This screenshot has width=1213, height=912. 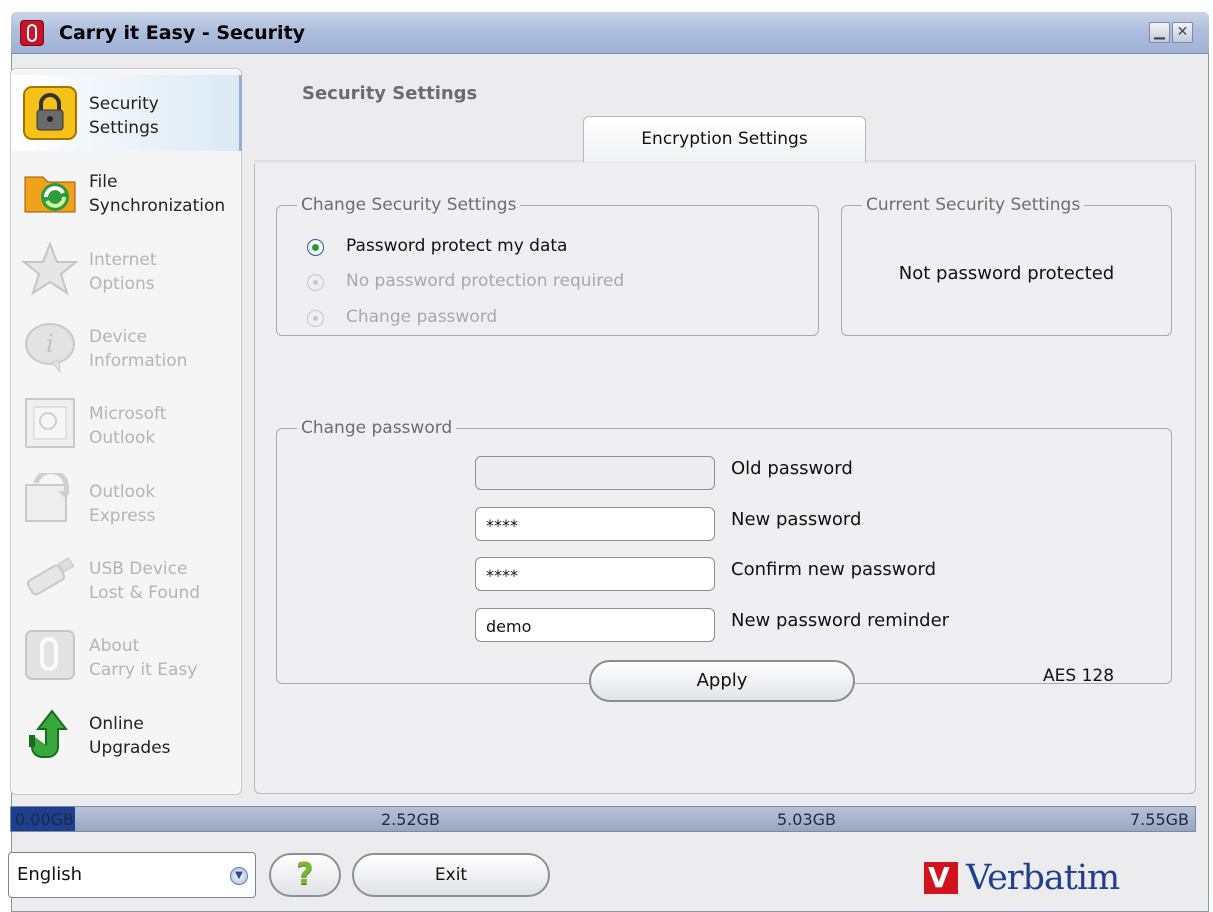 What do you see at coordinates (485, 281) in the screenshot?
I see `radio-no-password-label: No password protection required` at bounding box center [485, 281].